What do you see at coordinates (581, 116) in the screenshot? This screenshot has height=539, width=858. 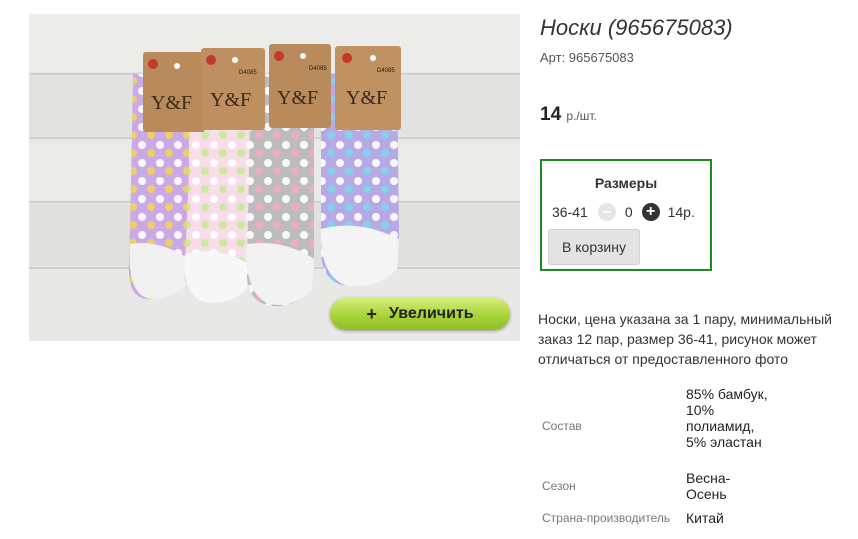 I see `price-unit: р./шт.` at bounding box center [581, 116].